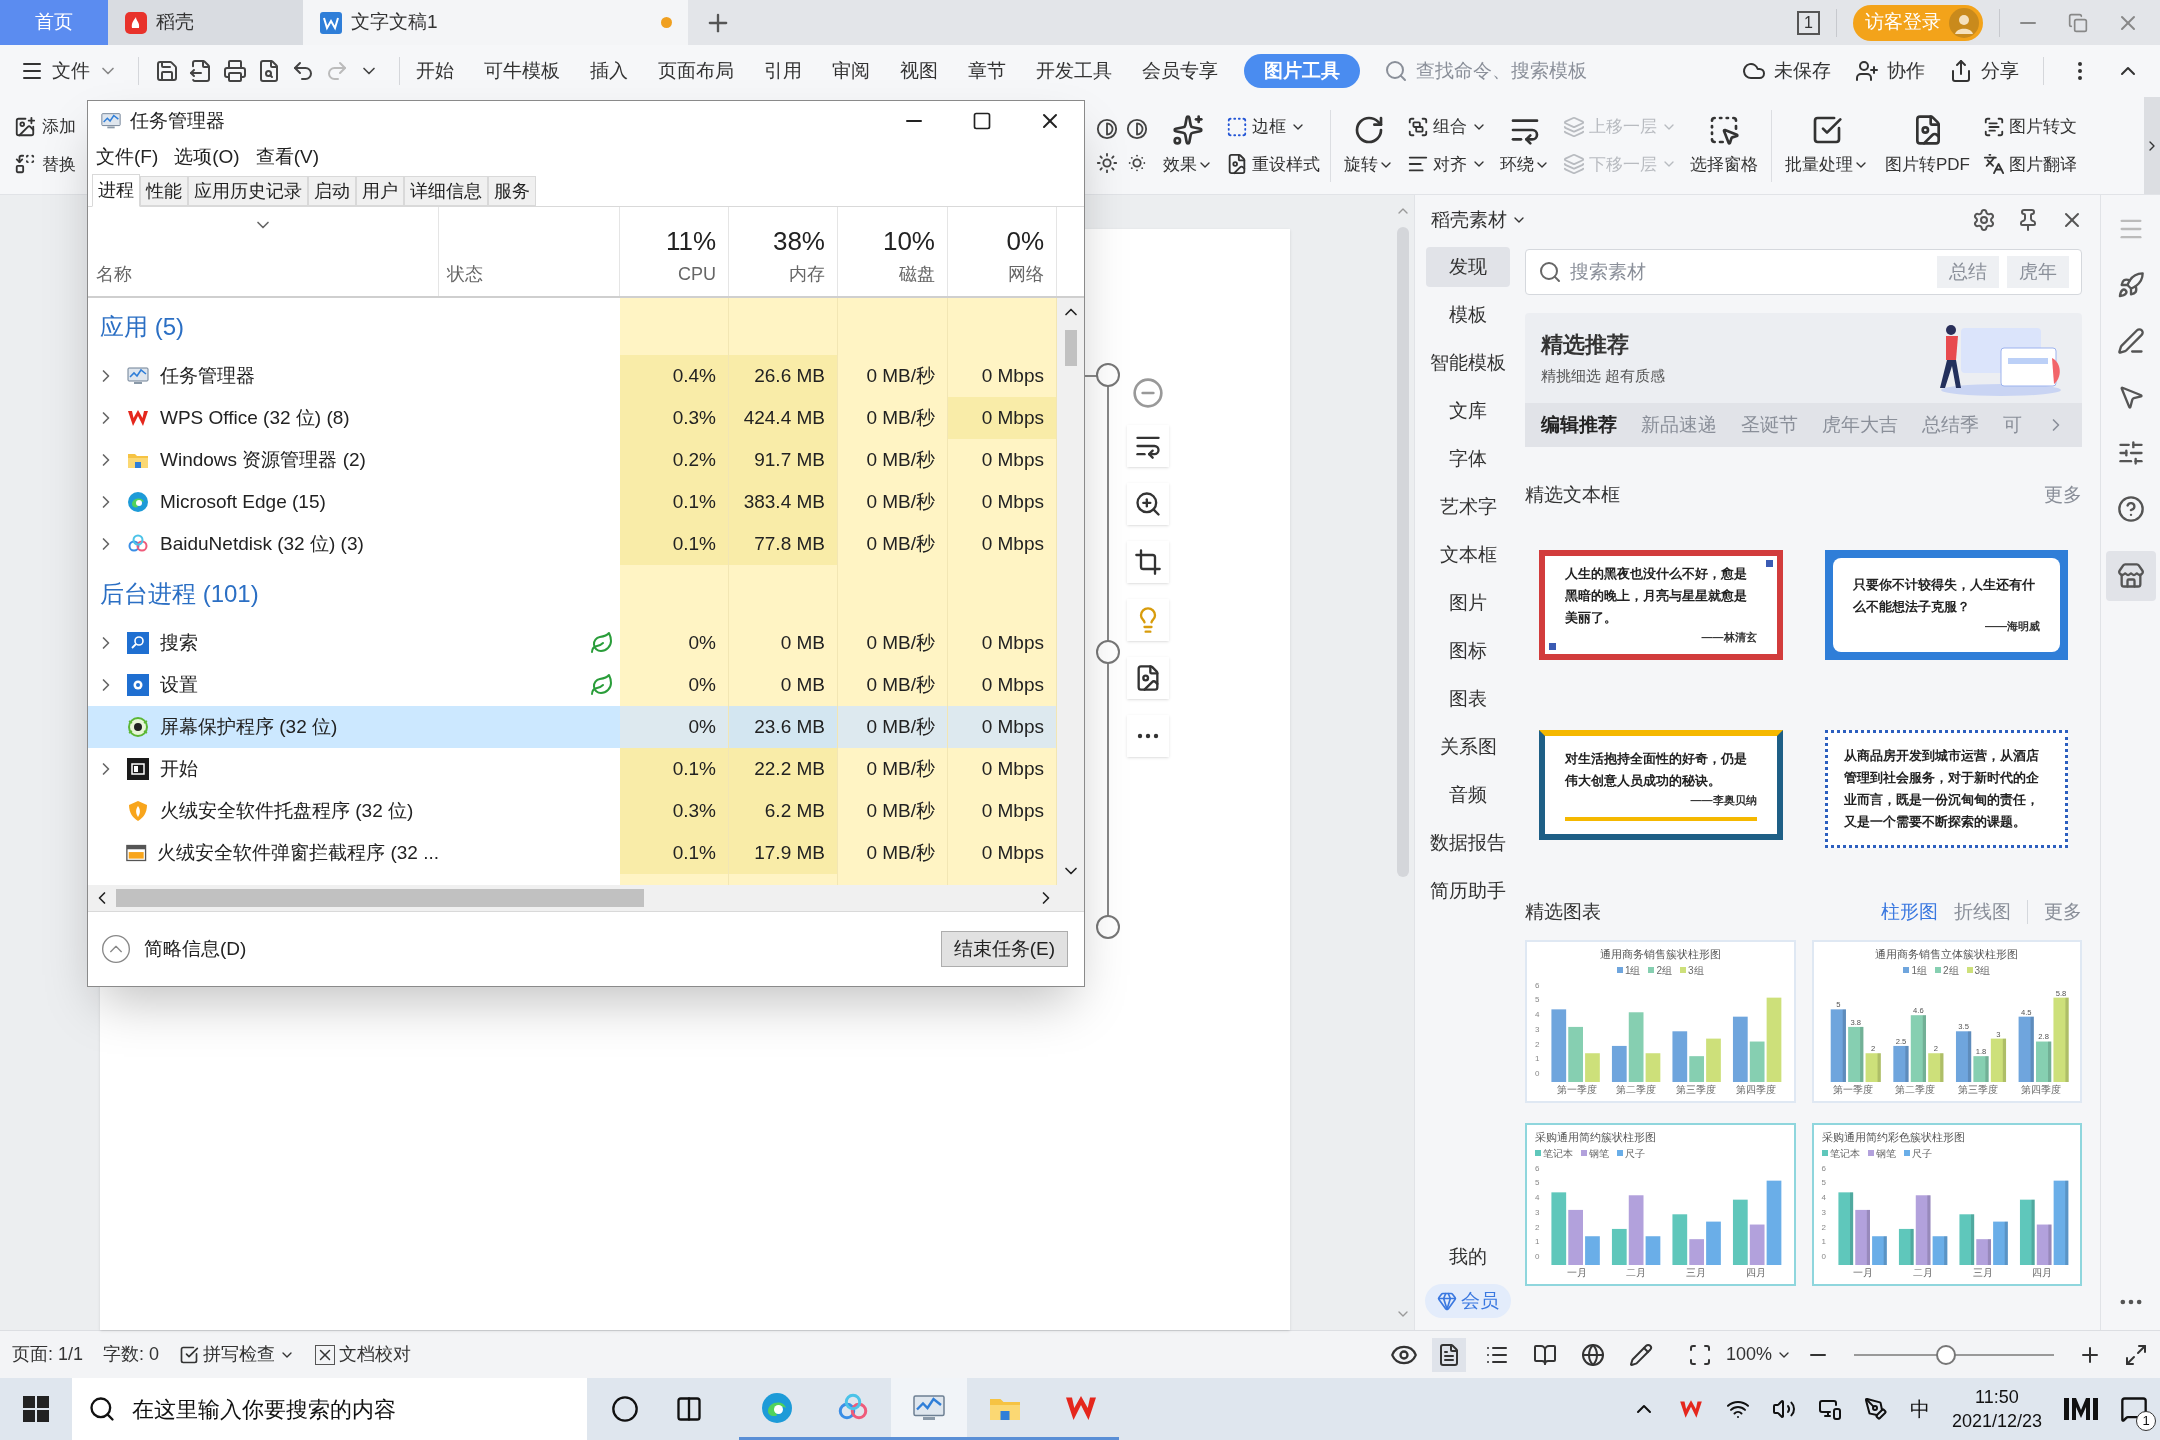  Describe the element at coordinates (1468, 459) in the screenshot. I see `category-item: 字体` at that location.